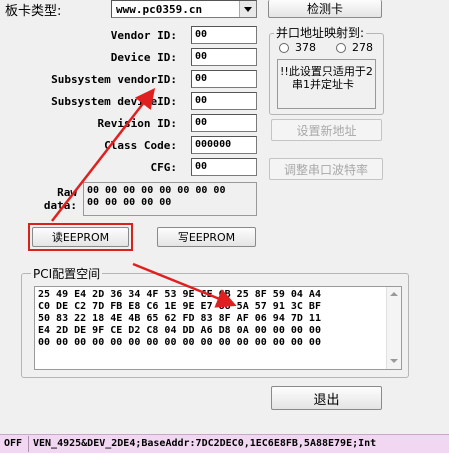  Describe the element at coordinates (13, 443) in the screenshot. I see `status-state: OFF` at that location.